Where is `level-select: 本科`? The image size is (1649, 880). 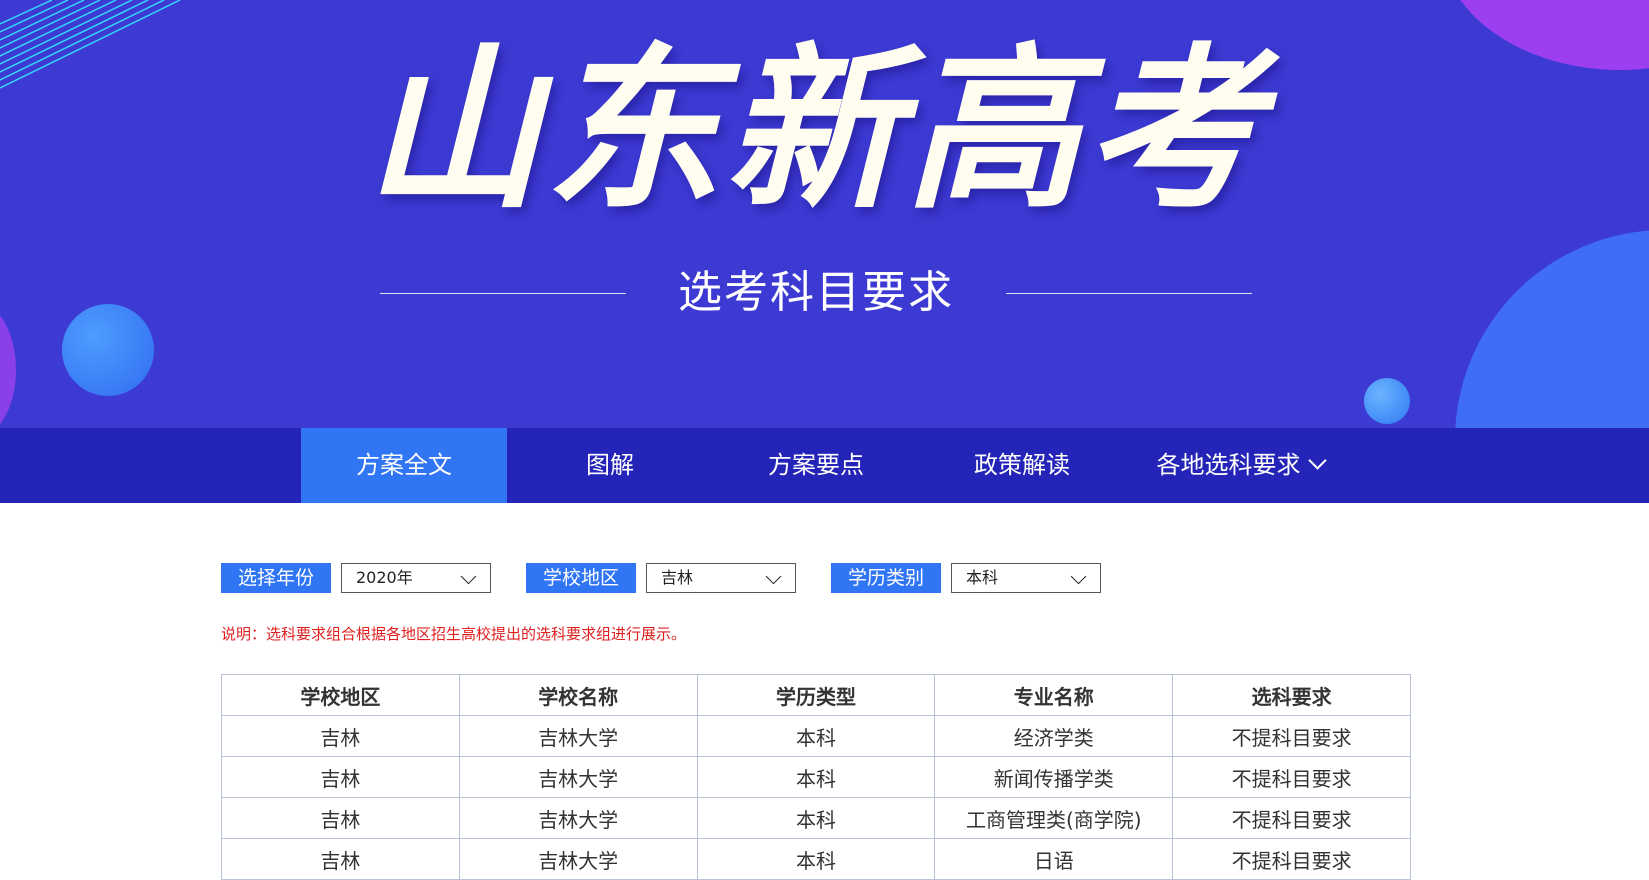 level-select: 本科 is located at coordinates (1026, 578).